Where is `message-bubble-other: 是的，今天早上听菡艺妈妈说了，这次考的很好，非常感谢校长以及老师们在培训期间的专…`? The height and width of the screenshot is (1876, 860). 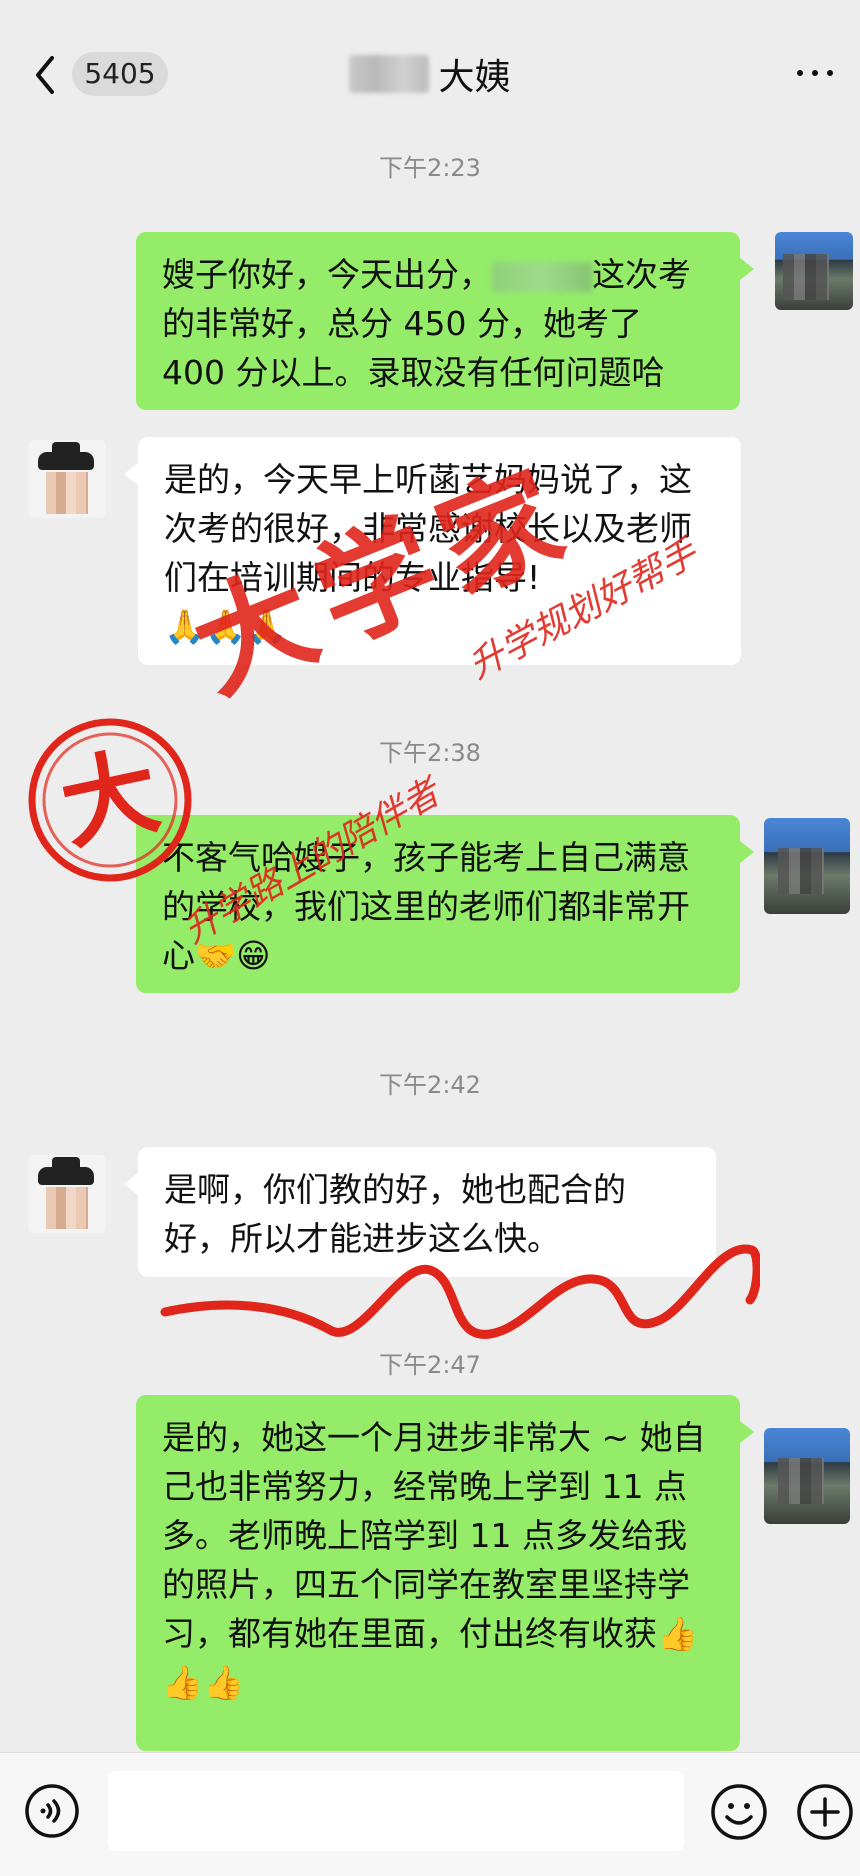 message-bubble-other: 是的，今天早上听菡艺妈妈说了，这次考的很好，非常感谢校长以及老师们在培训期间的专… is located at coordinates (432, 551).